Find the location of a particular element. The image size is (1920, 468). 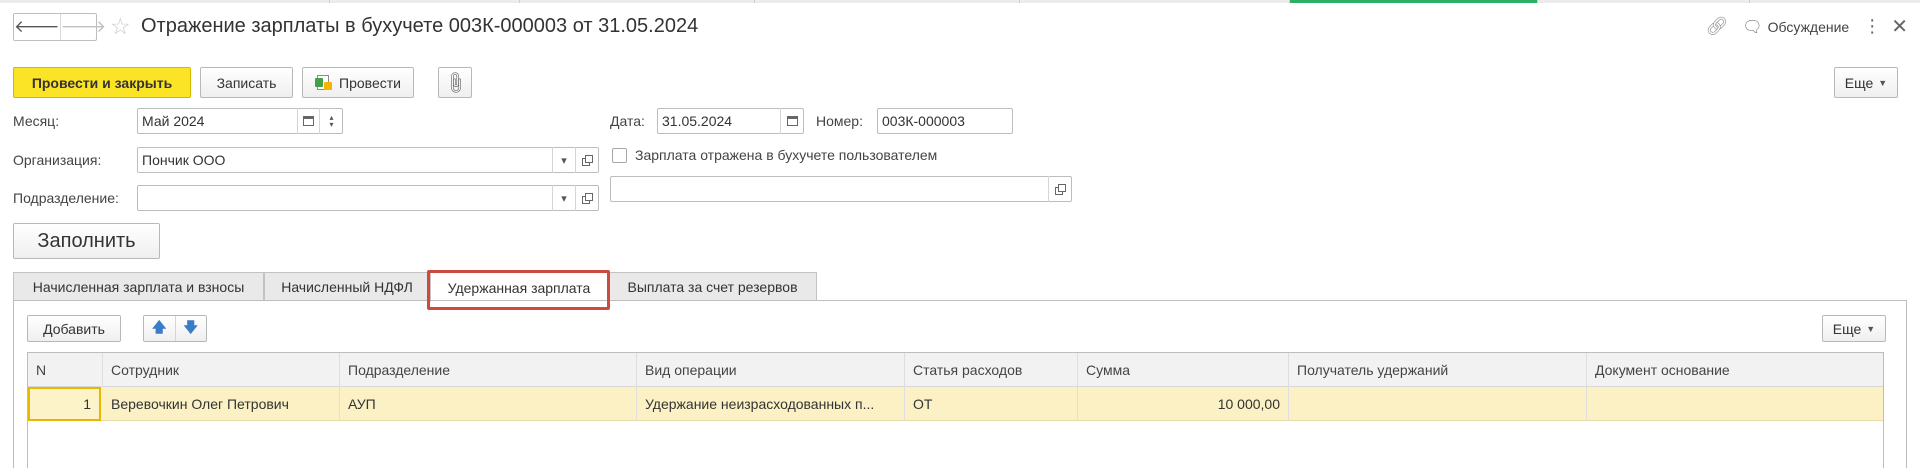

close-icon: ✕ is located at coordinates (1899, 26).